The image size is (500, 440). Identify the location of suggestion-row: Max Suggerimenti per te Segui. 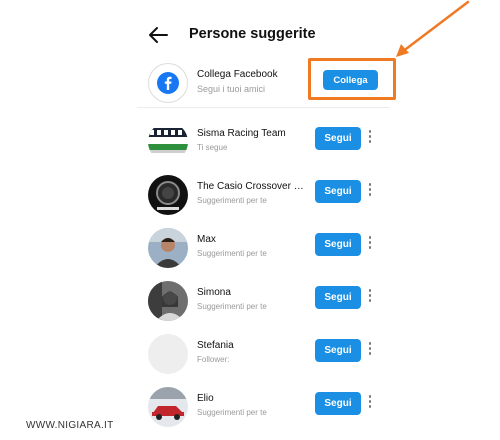
(263, 251).